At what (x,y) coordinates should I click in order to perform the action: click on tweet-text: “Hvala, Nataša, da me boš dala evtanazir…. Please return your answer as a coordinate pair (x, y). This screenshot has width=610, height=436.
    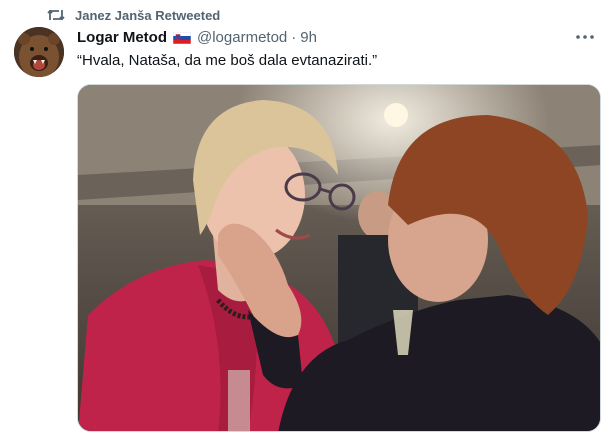
    Looking at the image, I should click on (227, 60).